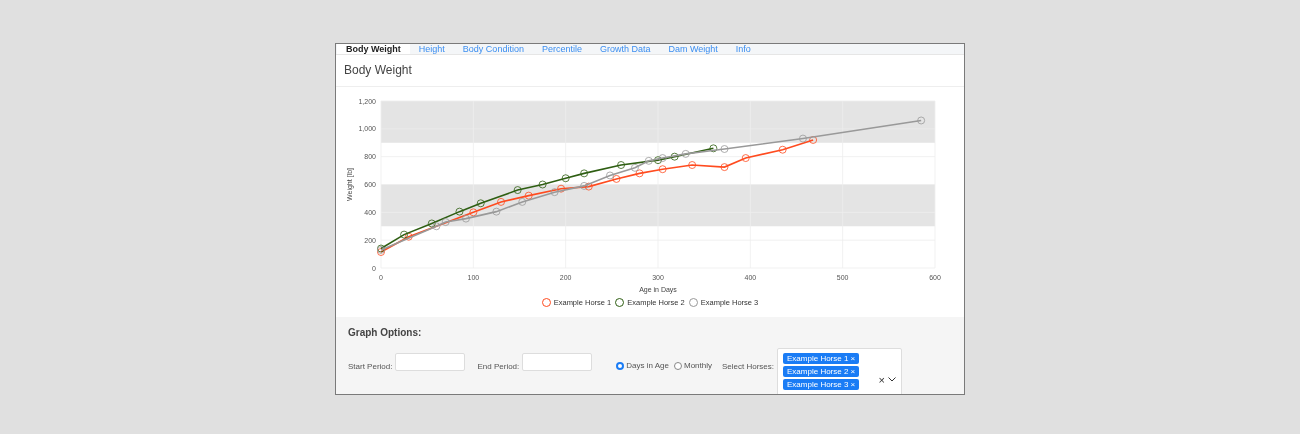 This screenshot has width=1300, height=434. Describe the element at coordinates (625, 49) in the screenshot. I see `tab: Growth Data` at that location.